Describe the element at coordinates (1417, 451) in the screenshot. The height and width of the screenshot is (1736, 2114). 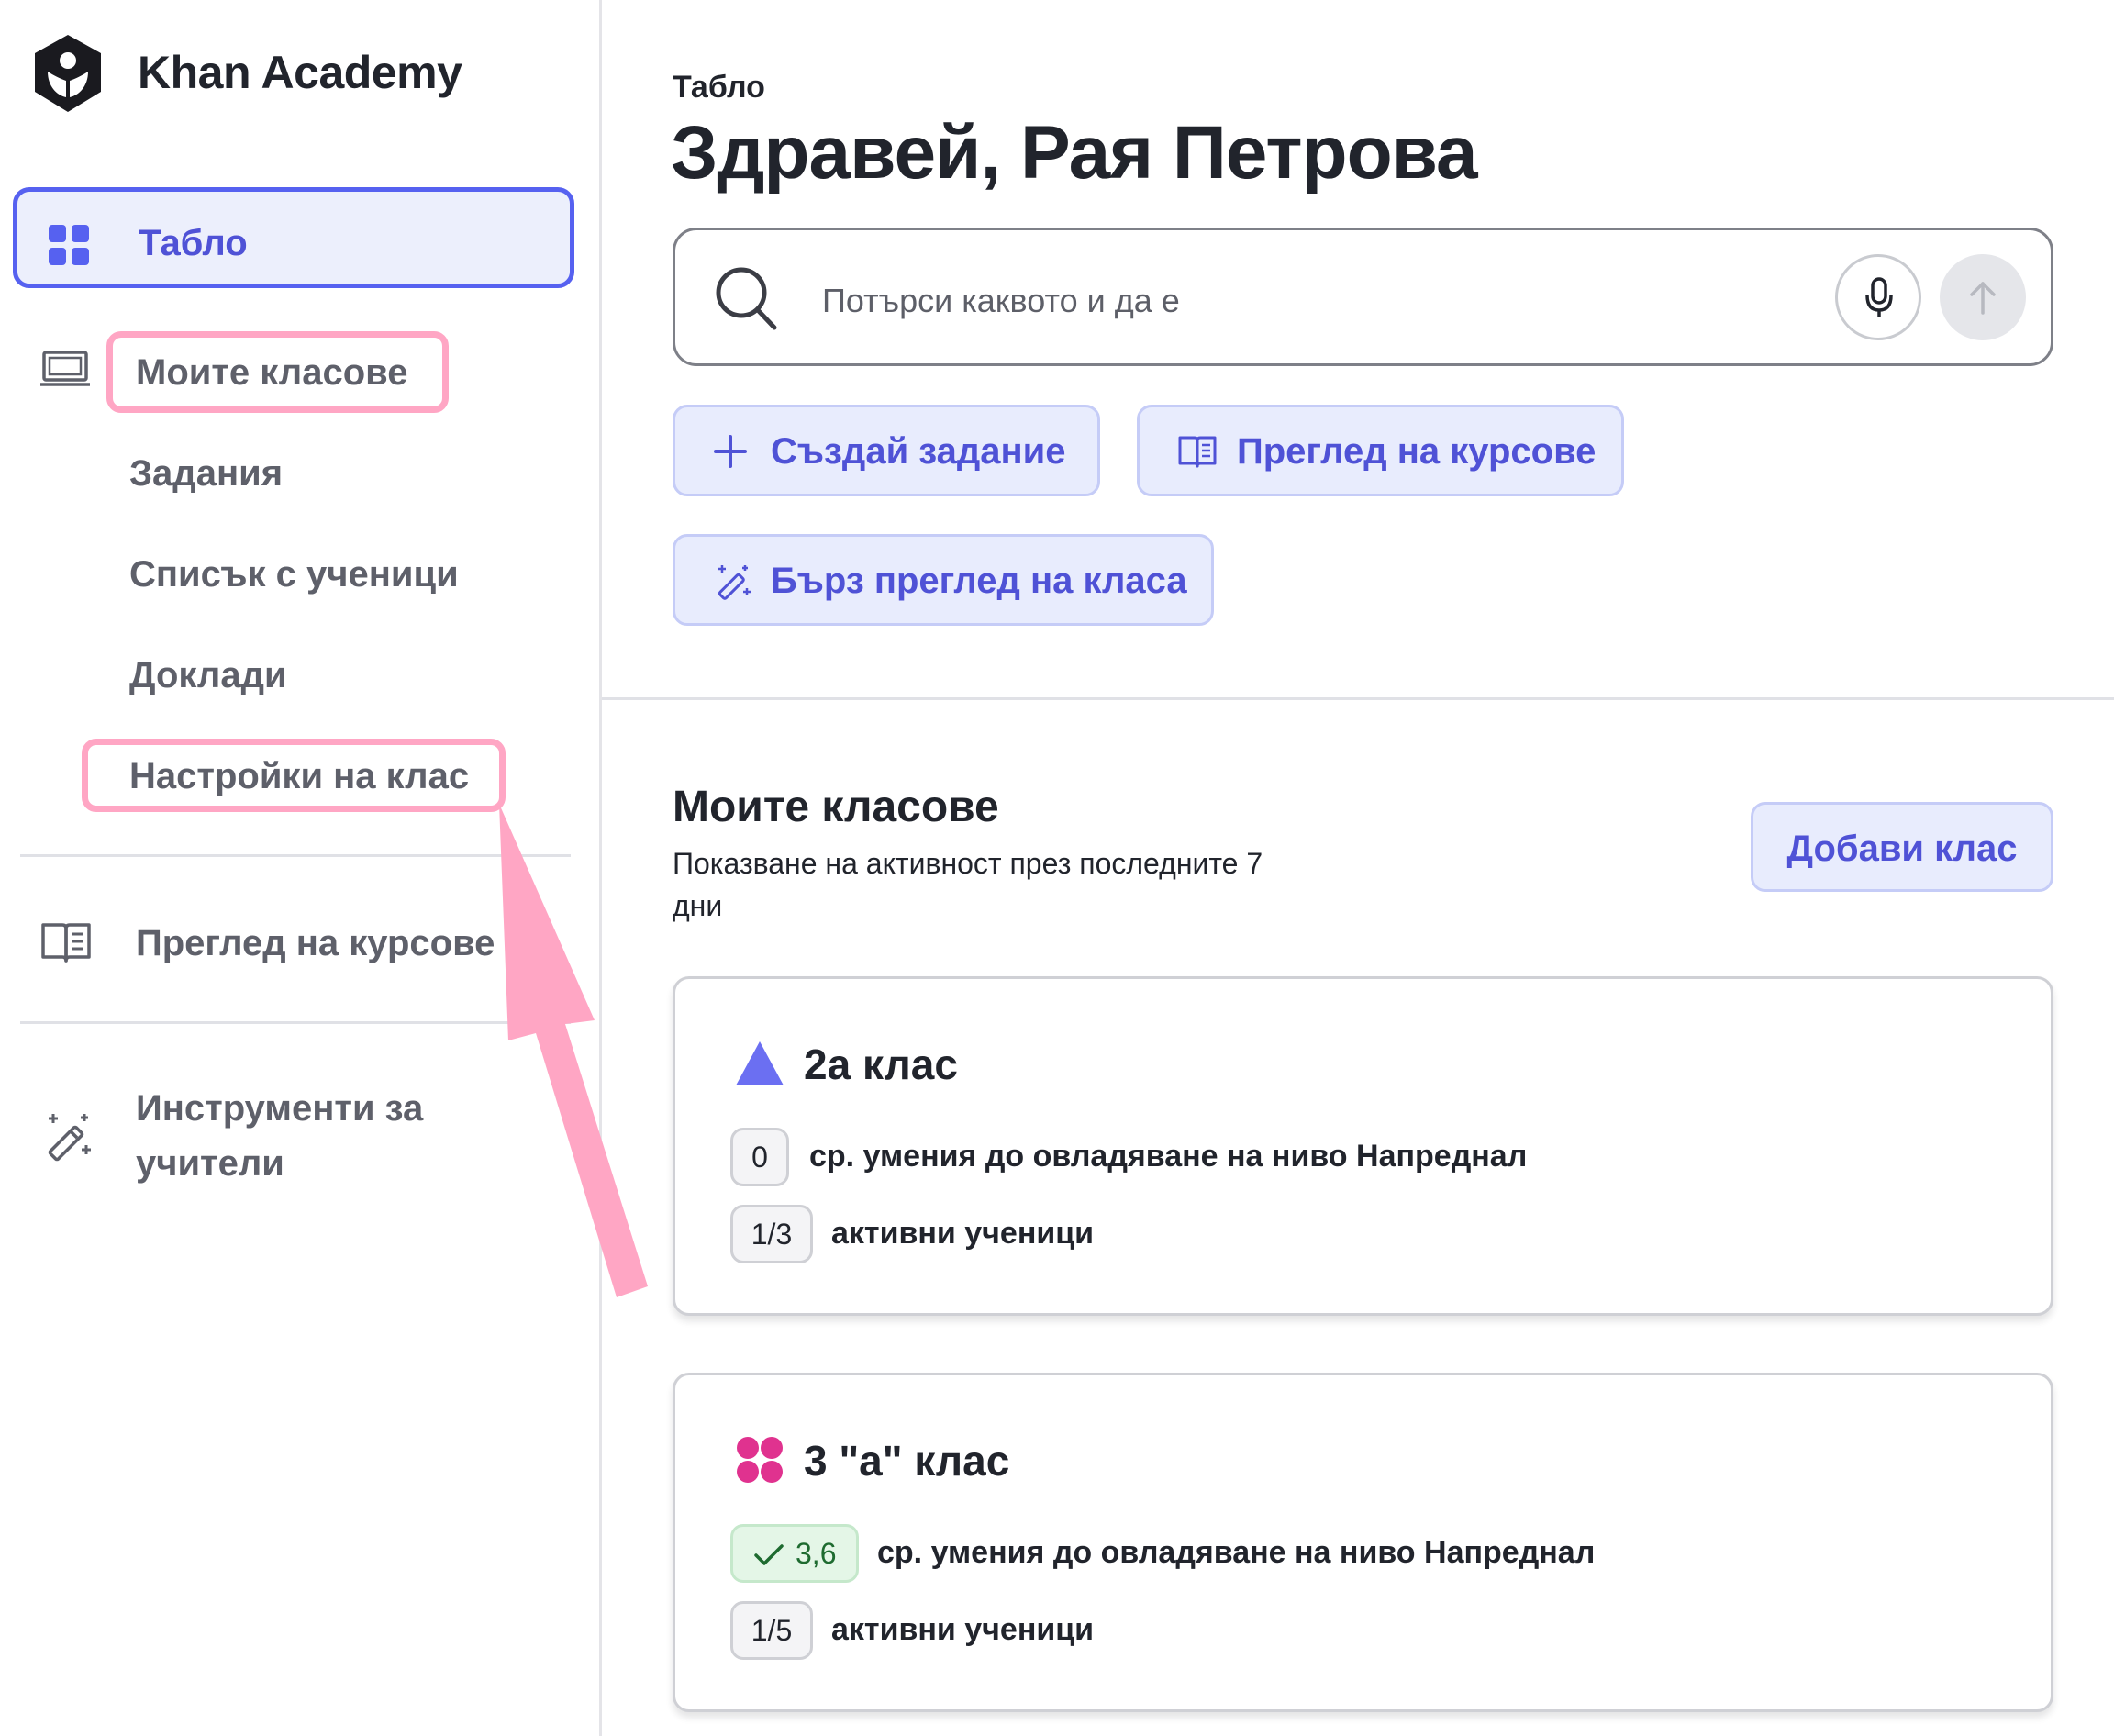
I see `browse-courses-label: Преглед на курсове` at that location.